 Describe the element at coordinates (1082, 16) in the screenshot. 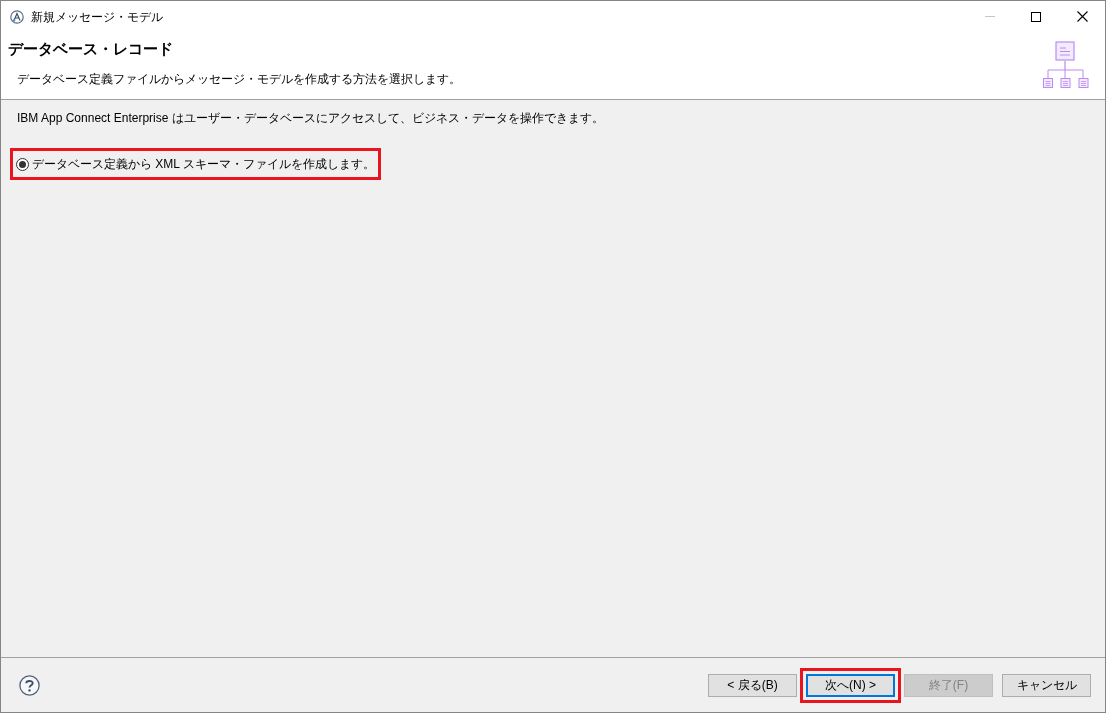

I see `close-icon` at that location.